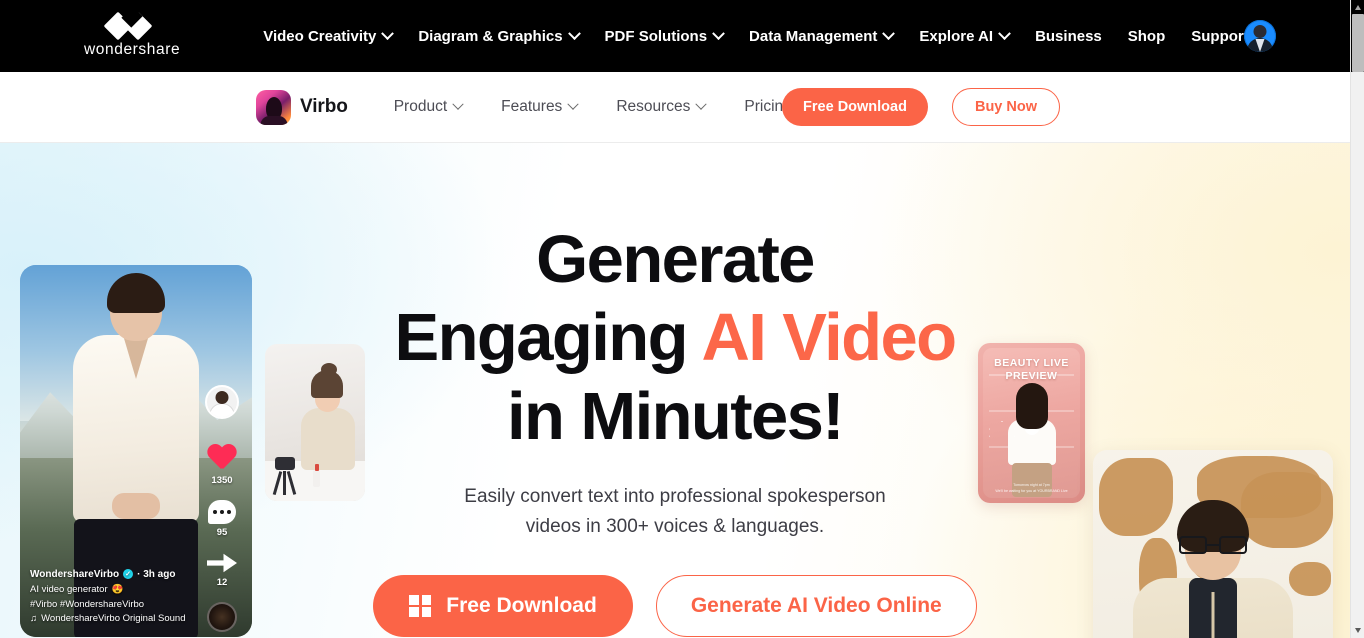  What do you see at coordinates (675, 527) in the screenshot?
I see `subtitle-line-2: videos in 300+ voices & languages.` at bounding box center [675, 527].